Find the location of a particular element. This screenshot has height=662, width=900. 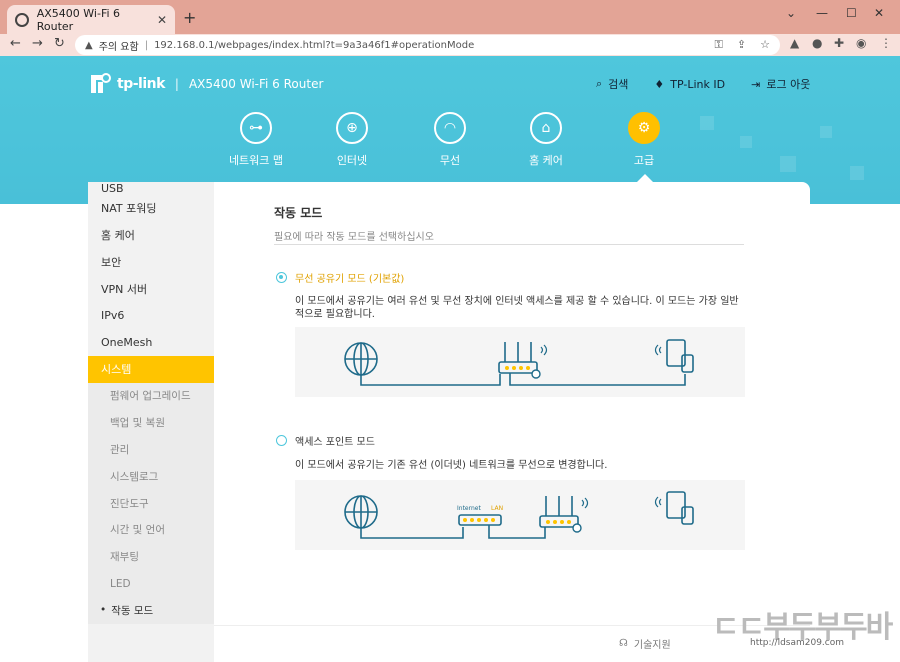

nav-advanced: ⚙ 고급 is located at coordinates (644, 140).